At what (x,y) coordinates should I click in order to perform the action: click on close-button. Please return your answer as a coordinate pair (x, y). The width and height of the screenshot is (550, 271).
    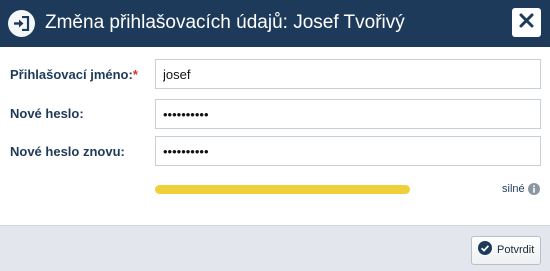
    Looking at the image, I should click on (526, 22).